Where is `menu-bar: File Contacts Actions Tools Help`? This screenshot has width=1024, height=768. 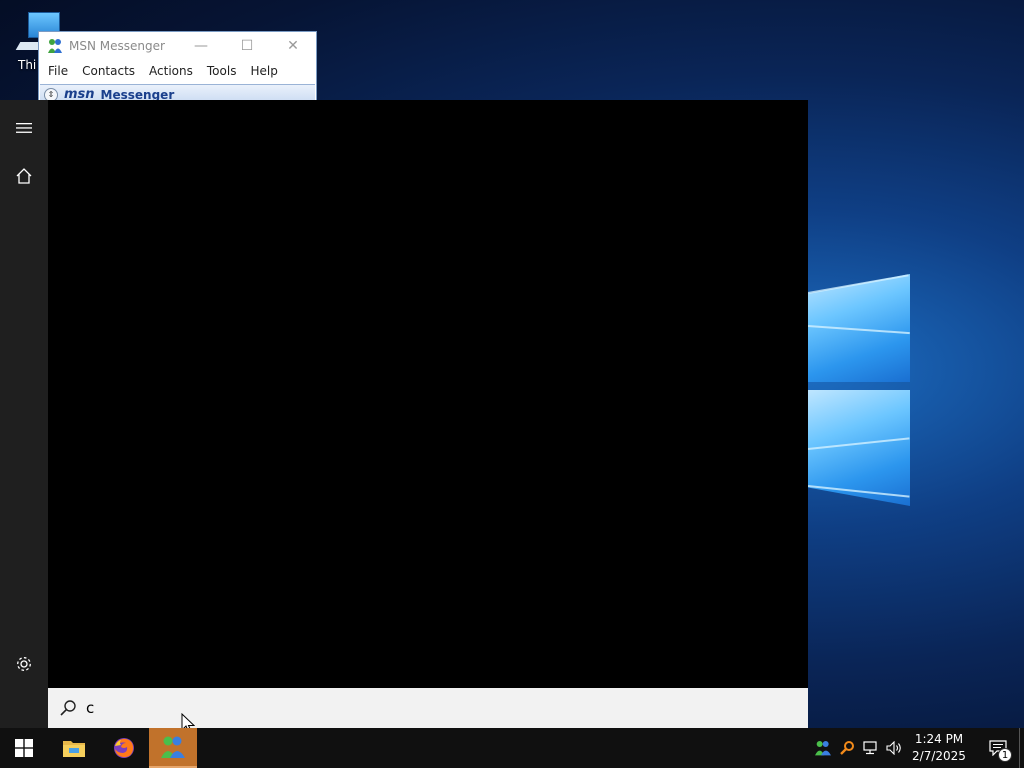 menu-bar: File Contacts Actions Tools Help is located at coordinates (177, 71).